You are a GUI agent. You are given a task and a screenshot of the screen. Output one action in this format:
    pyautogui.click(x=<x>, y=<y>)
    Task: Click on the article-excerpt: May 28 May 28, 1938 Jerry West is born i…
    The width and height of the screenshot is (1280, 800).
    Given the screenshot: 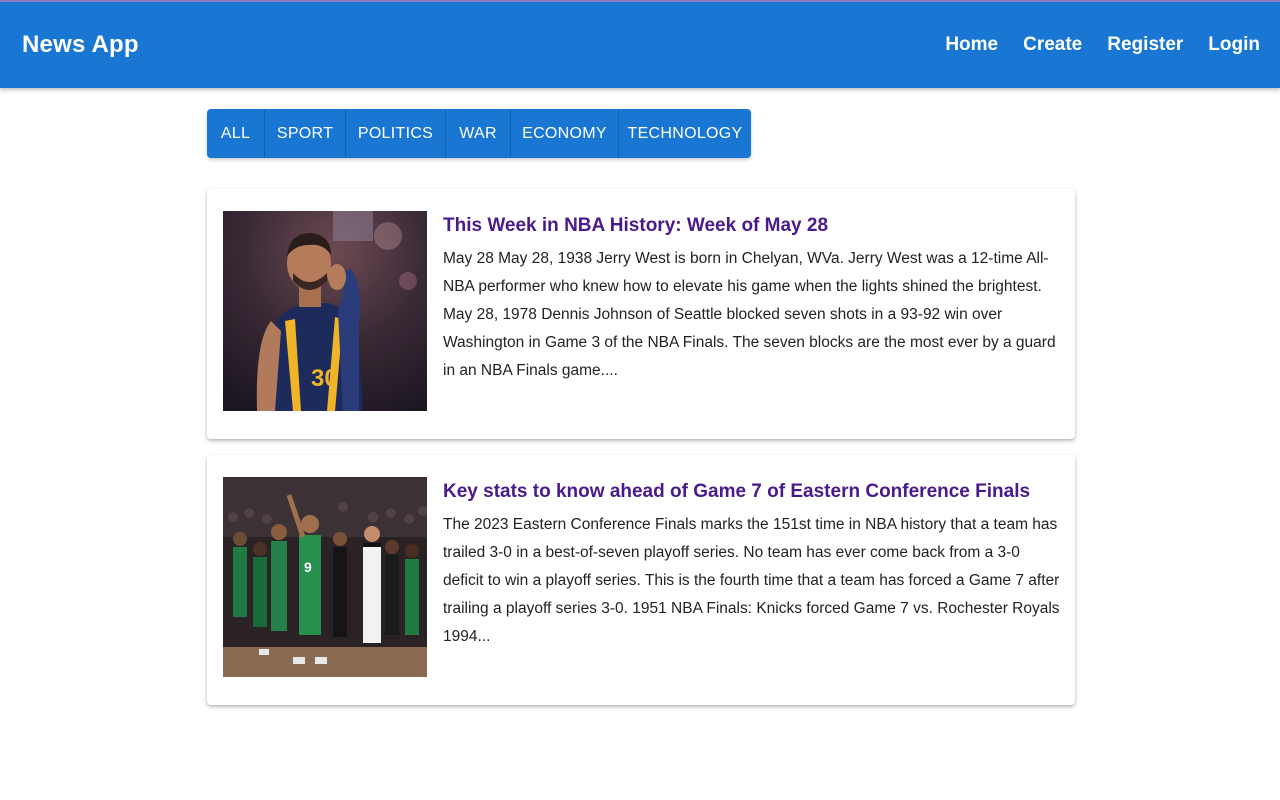 What is the action you would take?
    pyautogui.click(x=749, y=314)
    